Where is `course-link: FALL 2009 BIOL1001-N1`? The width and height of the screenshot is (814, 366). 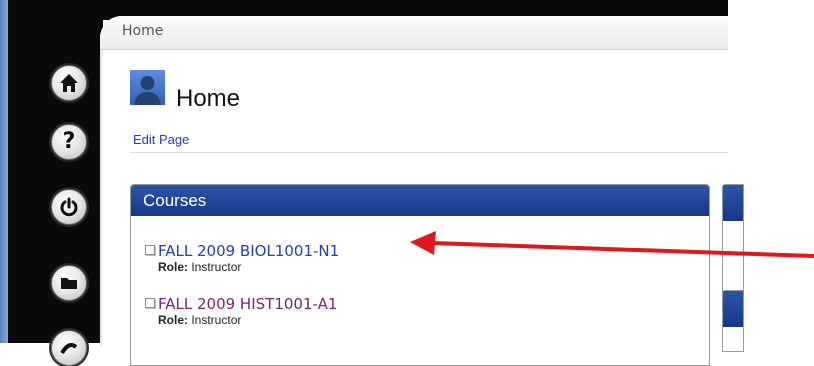 course-link: FALL 2009 BIOL1001-N1 is located at coordinates (248, 251).